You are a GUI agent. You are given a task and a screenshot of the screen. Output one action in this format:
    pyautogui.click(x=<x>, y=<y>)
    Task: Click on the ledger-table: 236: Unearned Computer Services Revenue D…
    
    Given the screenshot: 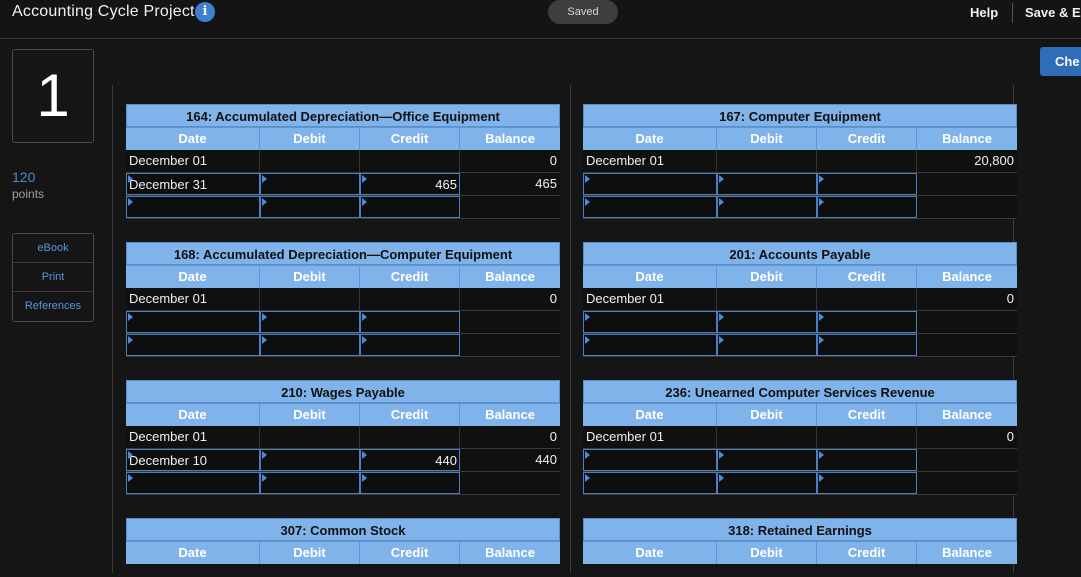 What is the action you would take?
    pyautogui.click(x=800, y=437)
    